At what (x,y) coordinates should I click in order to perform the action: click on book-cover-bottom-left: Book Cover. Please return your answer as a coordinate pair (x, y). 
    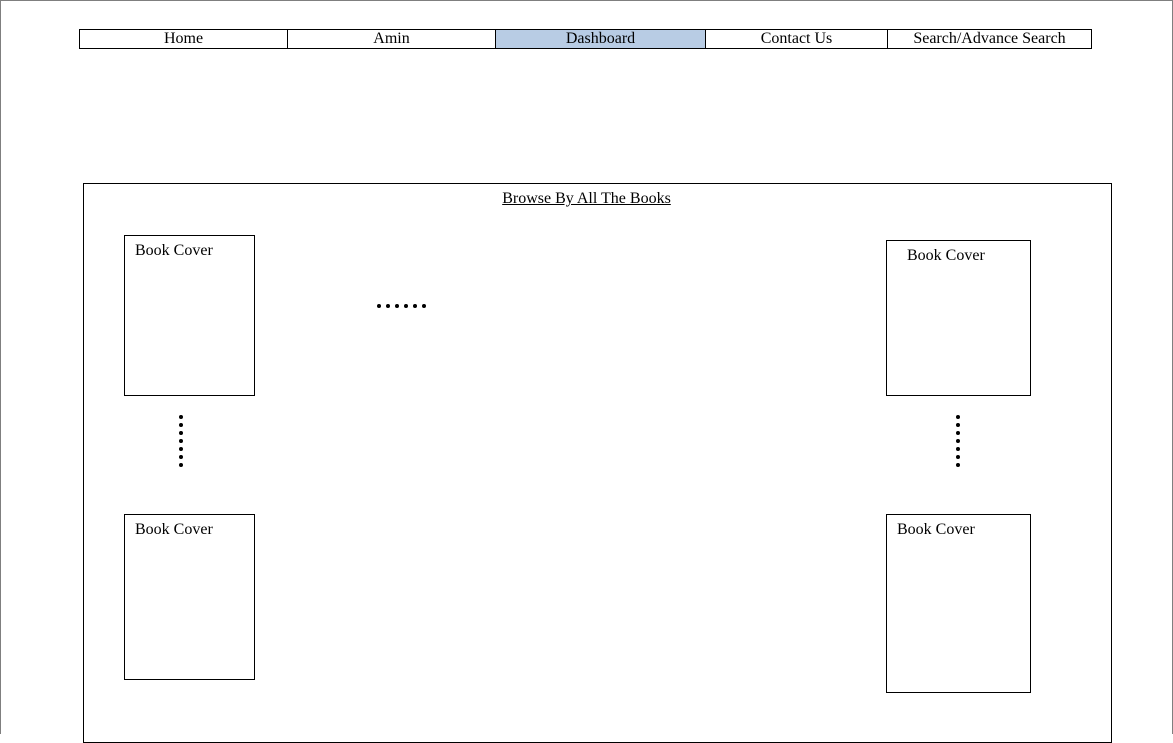
    Looking at the image, I should click on (189, 597).